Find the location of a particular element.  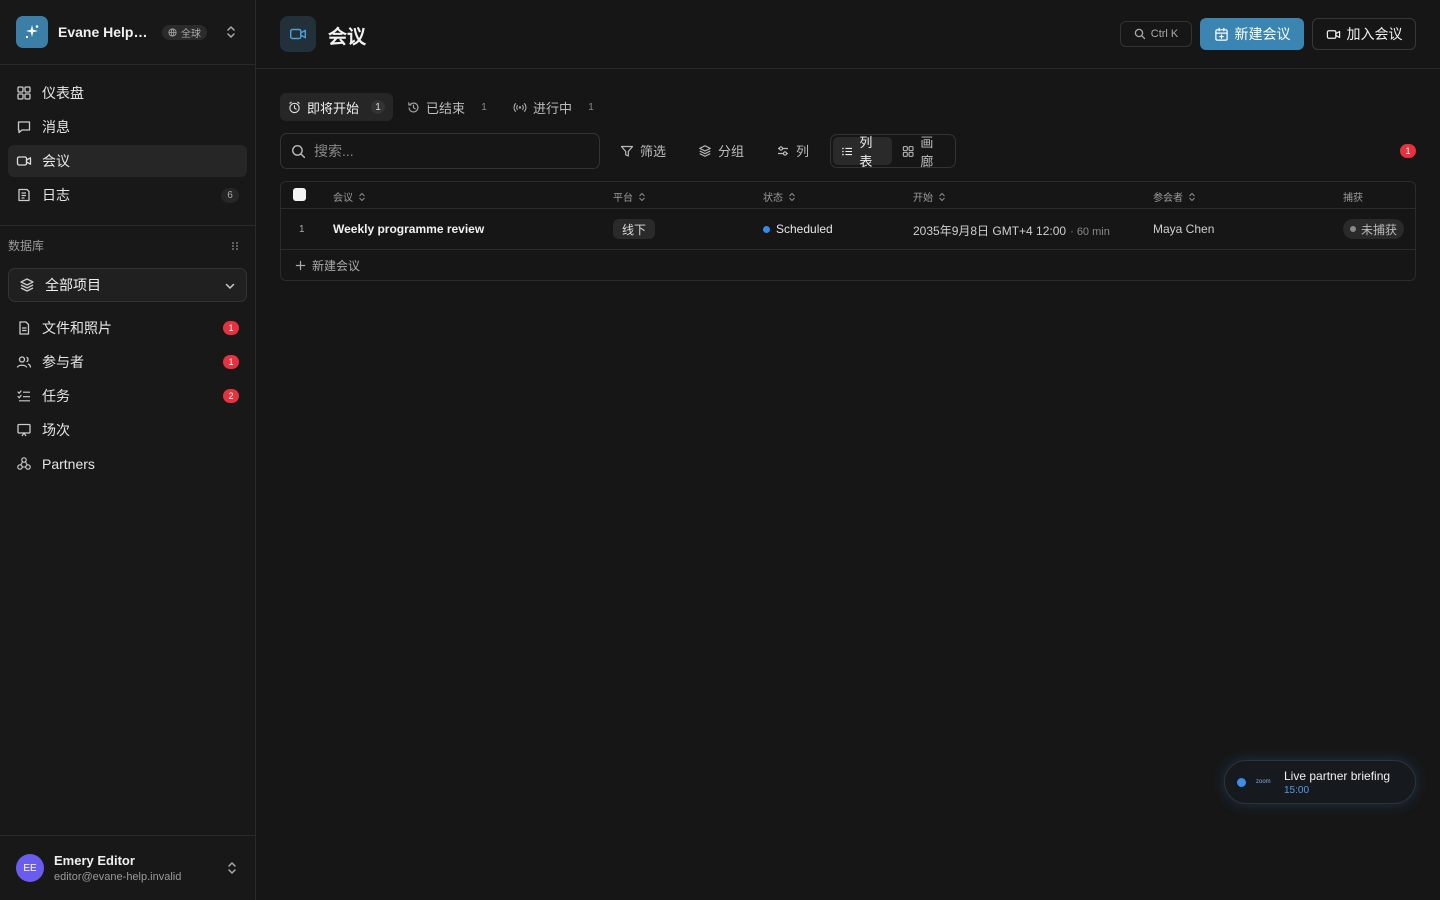

nav-item-files-photos: 文件和照片 1 is located at coordinates (127, 328).